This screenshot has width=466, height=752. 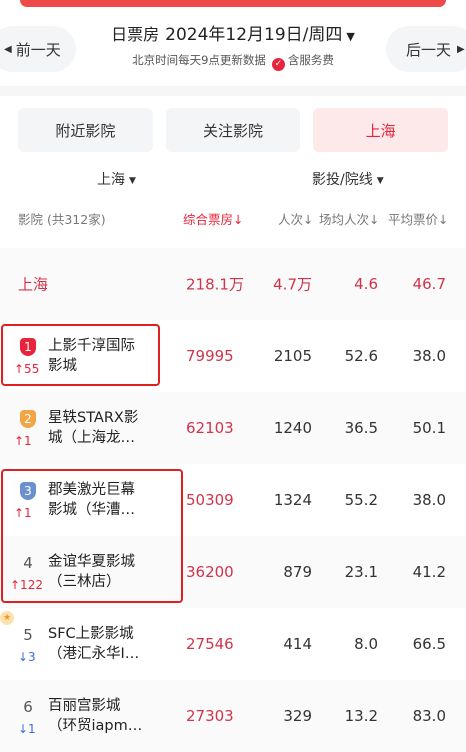 What do you see at coordinates (210, 428) in the screenshot?
I see `box-office-value: 62103` at bounding box center [210, 428].